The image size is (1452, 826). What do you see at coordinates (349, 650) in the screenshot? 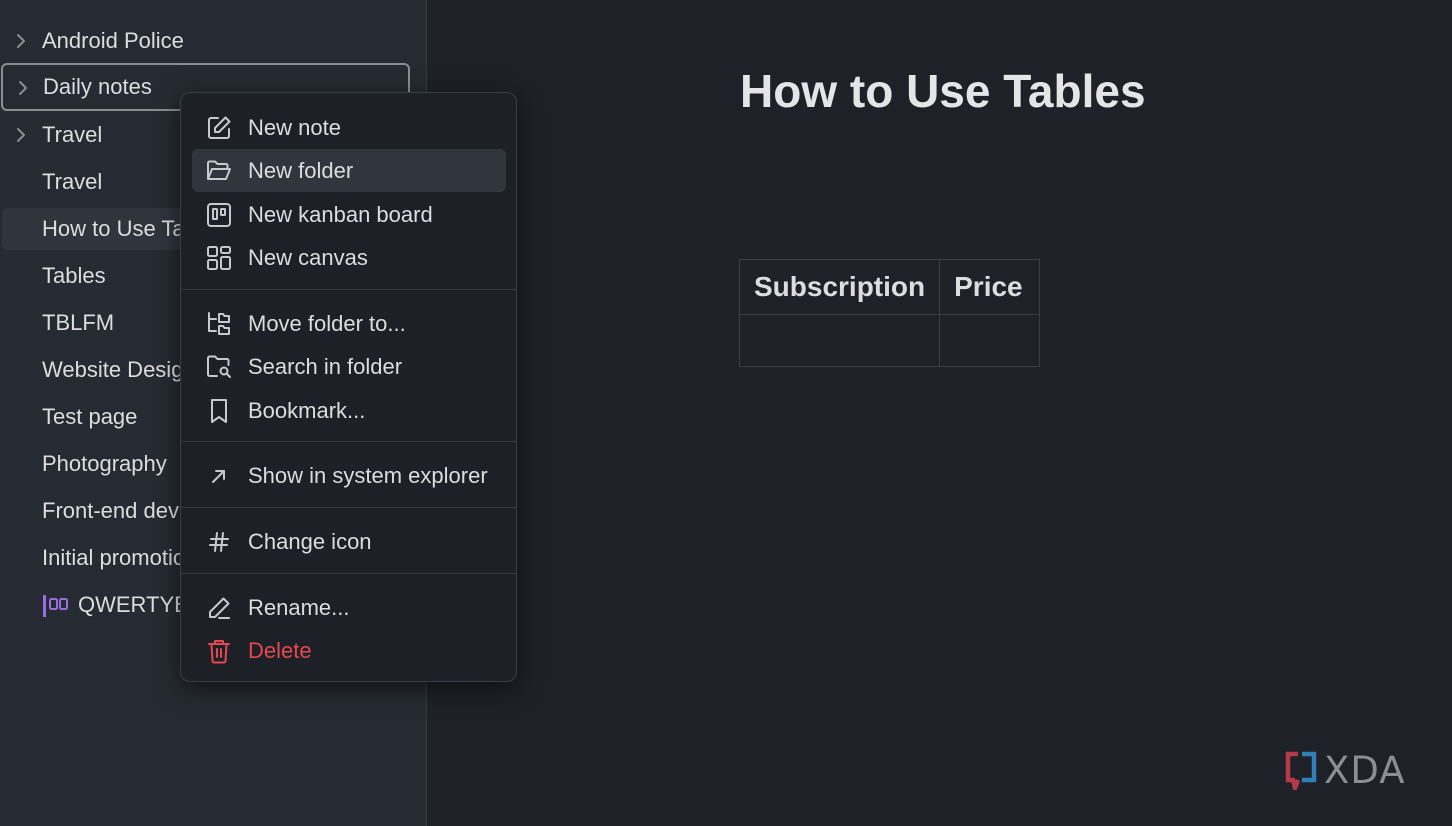
I see `menu-item-delete: Delete` at bounding box center [349, 650].